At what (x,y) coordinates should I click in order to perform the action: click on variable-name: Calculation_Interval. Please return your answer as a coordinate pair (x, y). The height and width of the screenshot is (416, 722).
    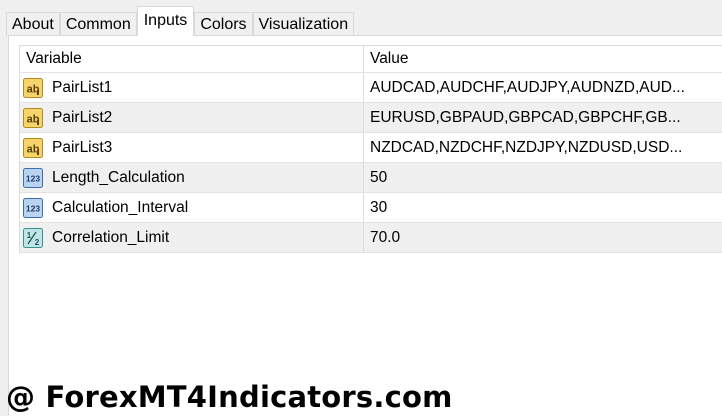
    Looking at the image, I should click on (120, 207).